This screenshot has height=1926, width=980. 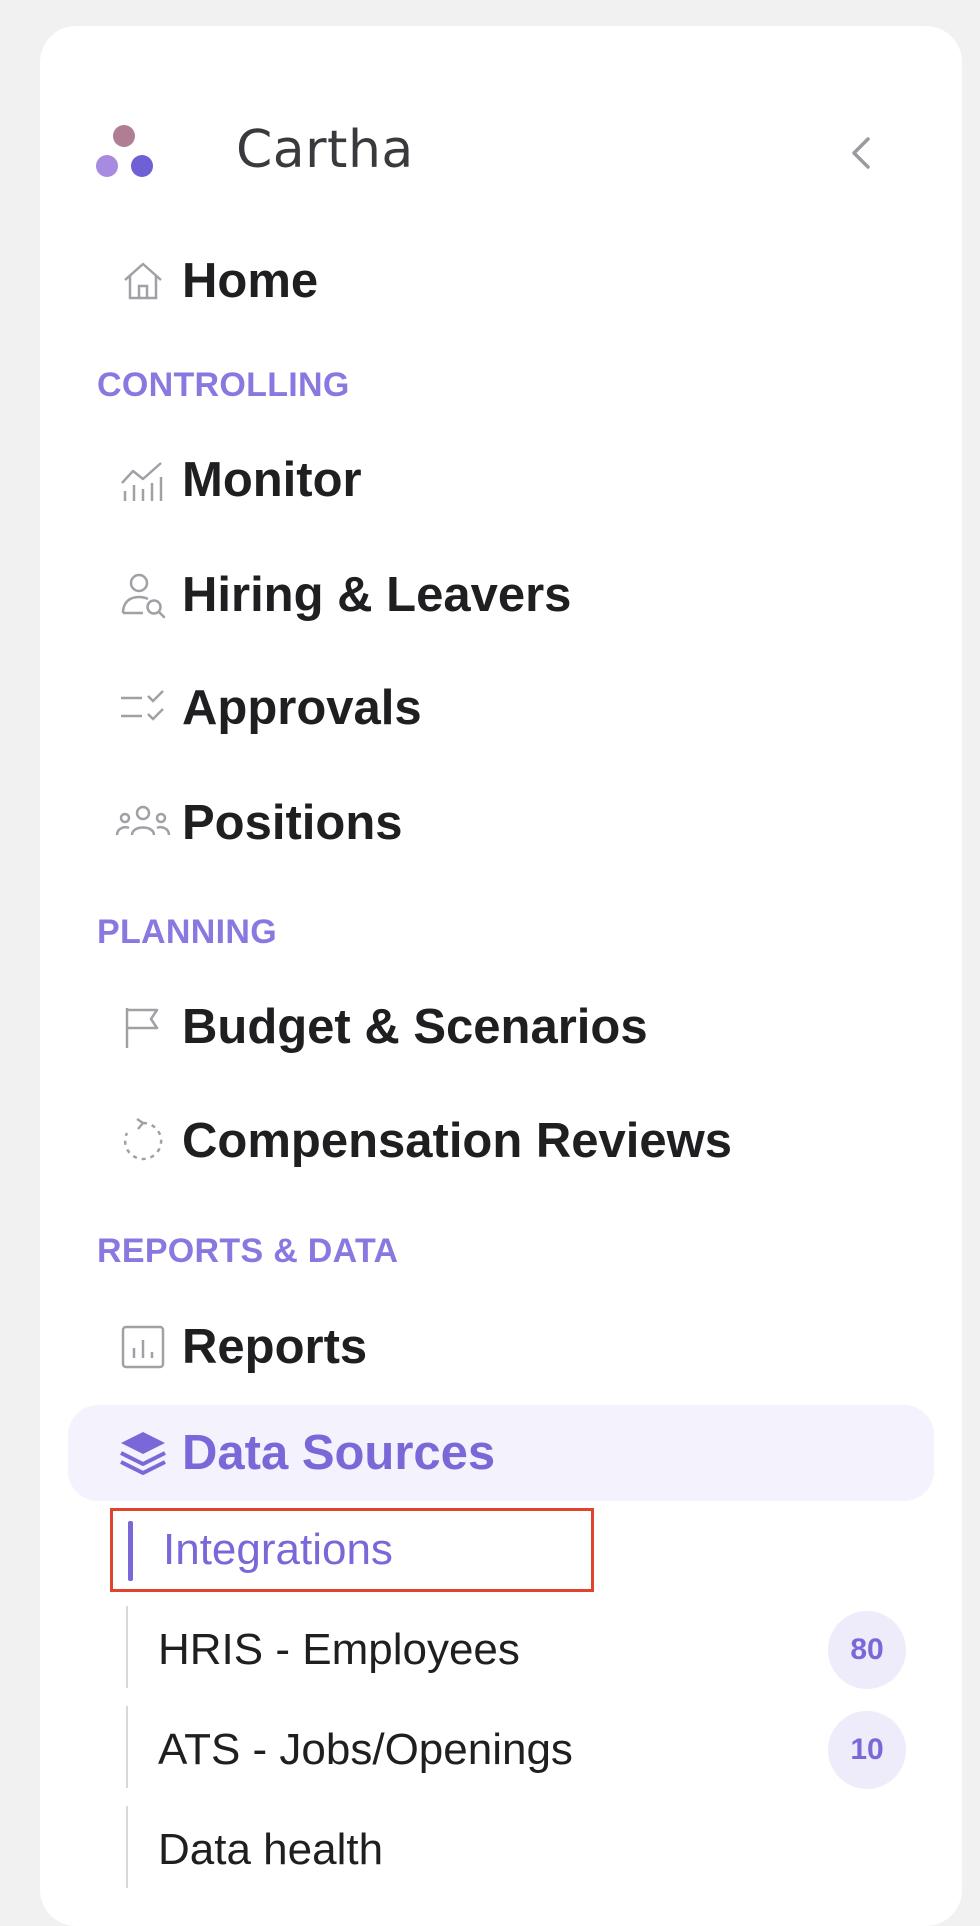 What do you see at coordinates (124, 151) in the screenshot?
I see `cartha-logo-icon` at bounding box center [124, 151].